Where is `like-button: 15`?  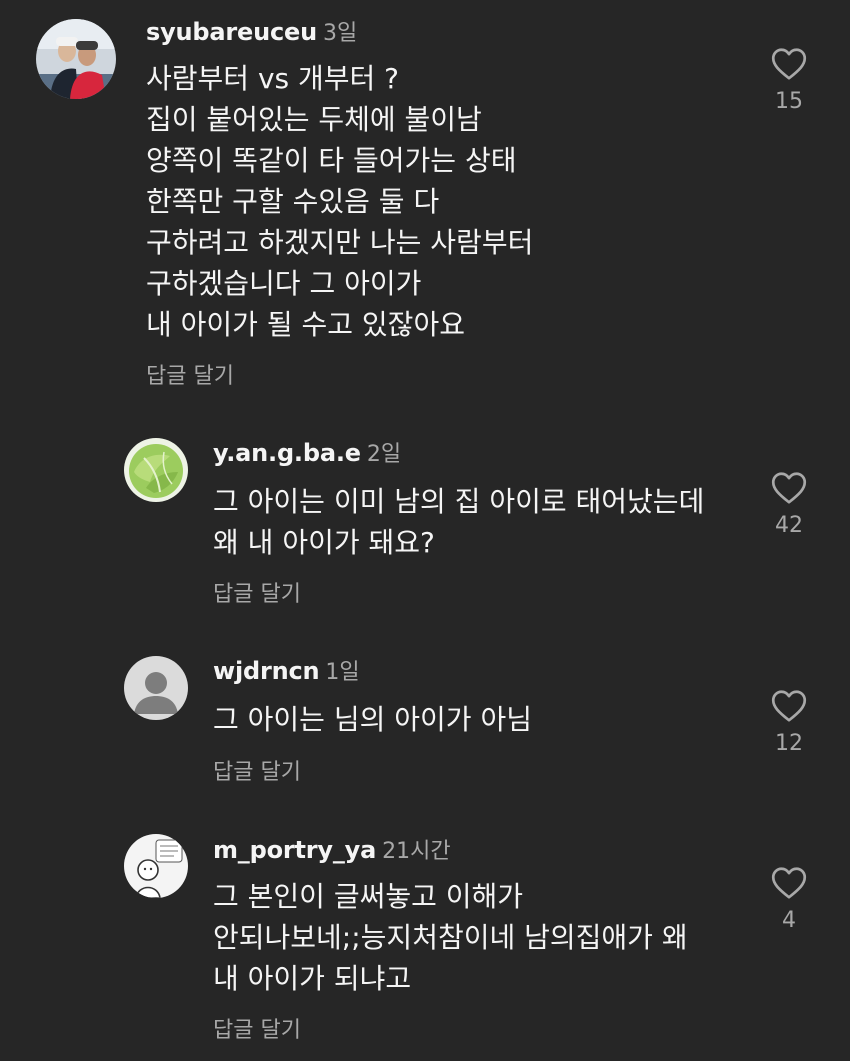
like-button: 15 is located at coordinates (789, 80).